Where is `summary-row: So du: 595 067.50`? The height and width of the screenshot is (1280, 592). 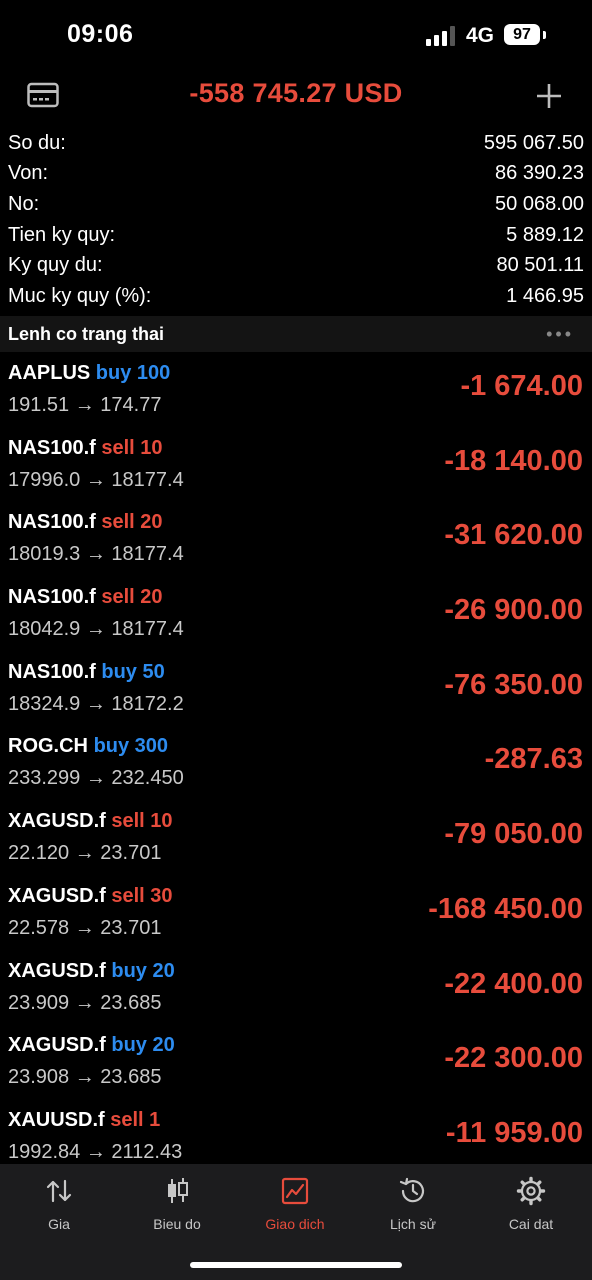 summary-row: So du: 595 067.50 is located at coordinates (296, 143).